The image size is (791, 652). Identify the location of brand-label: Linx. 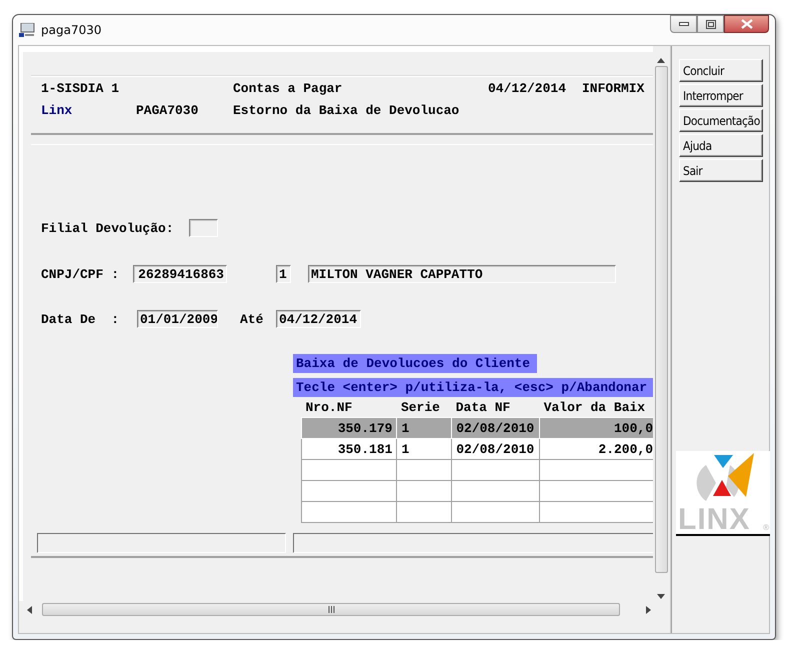
(57, 110).